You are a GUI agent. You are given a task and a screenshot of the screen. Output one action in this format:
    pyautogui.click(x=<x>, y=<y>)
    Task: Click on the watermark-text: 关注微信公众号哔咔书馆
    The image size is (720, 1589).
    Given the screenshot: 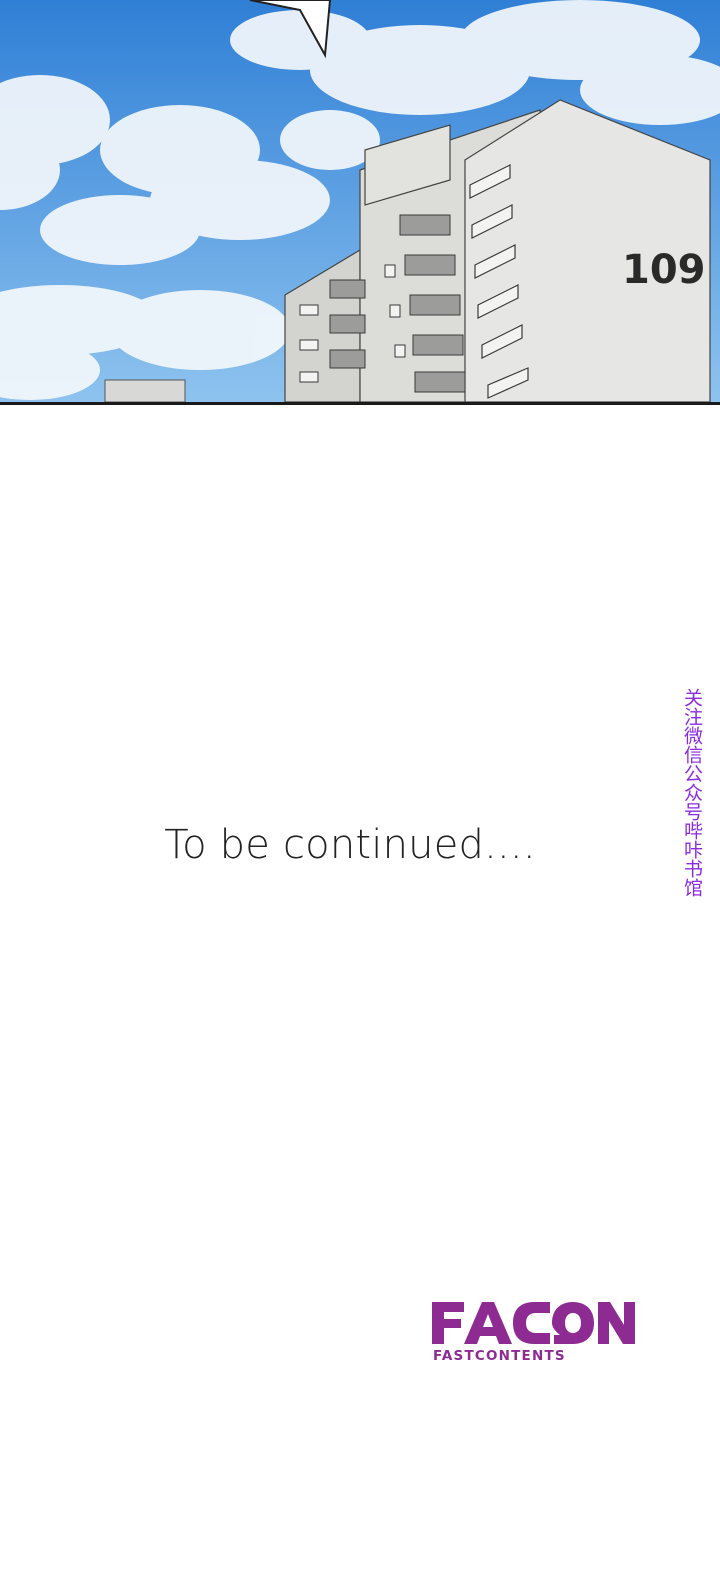 What is the action you would take?
    pyautogui.click(x=692, y=792)
    